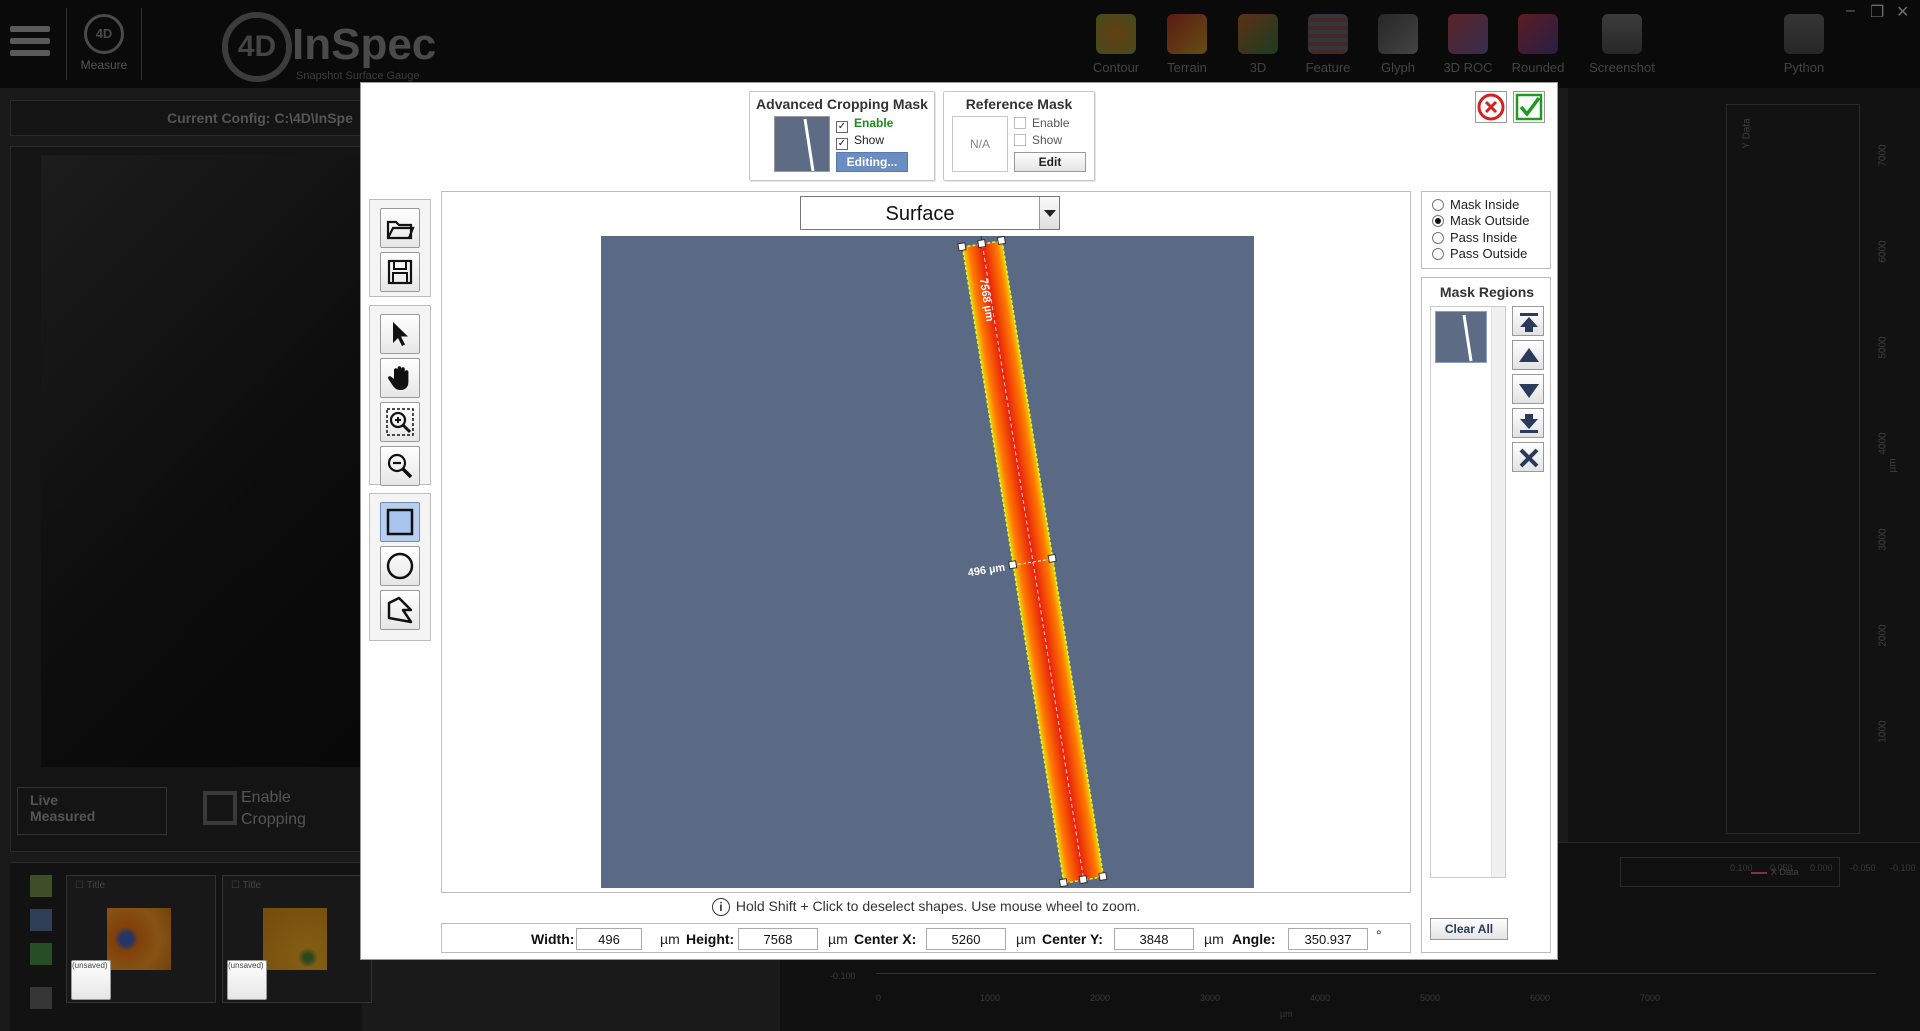 The height and width of the screenshot is (1031, 1920). I want to click on python-icon, so click(1804, 34).